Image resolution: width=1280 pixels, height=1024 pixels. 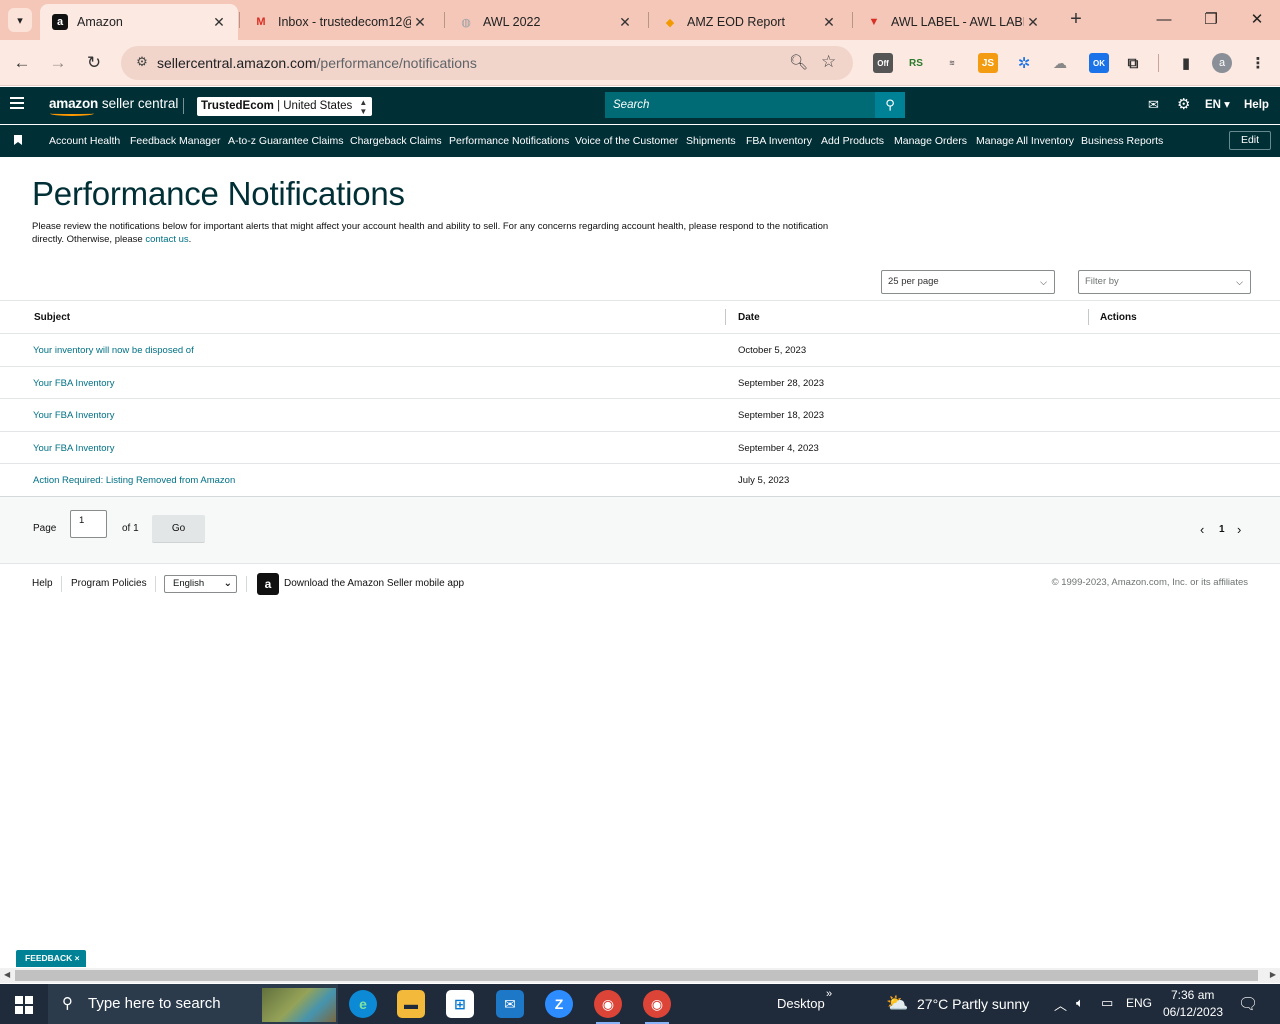 I want to click on nav-item-performance-notifications: Performance Notifications, so click(x=509, y=141).